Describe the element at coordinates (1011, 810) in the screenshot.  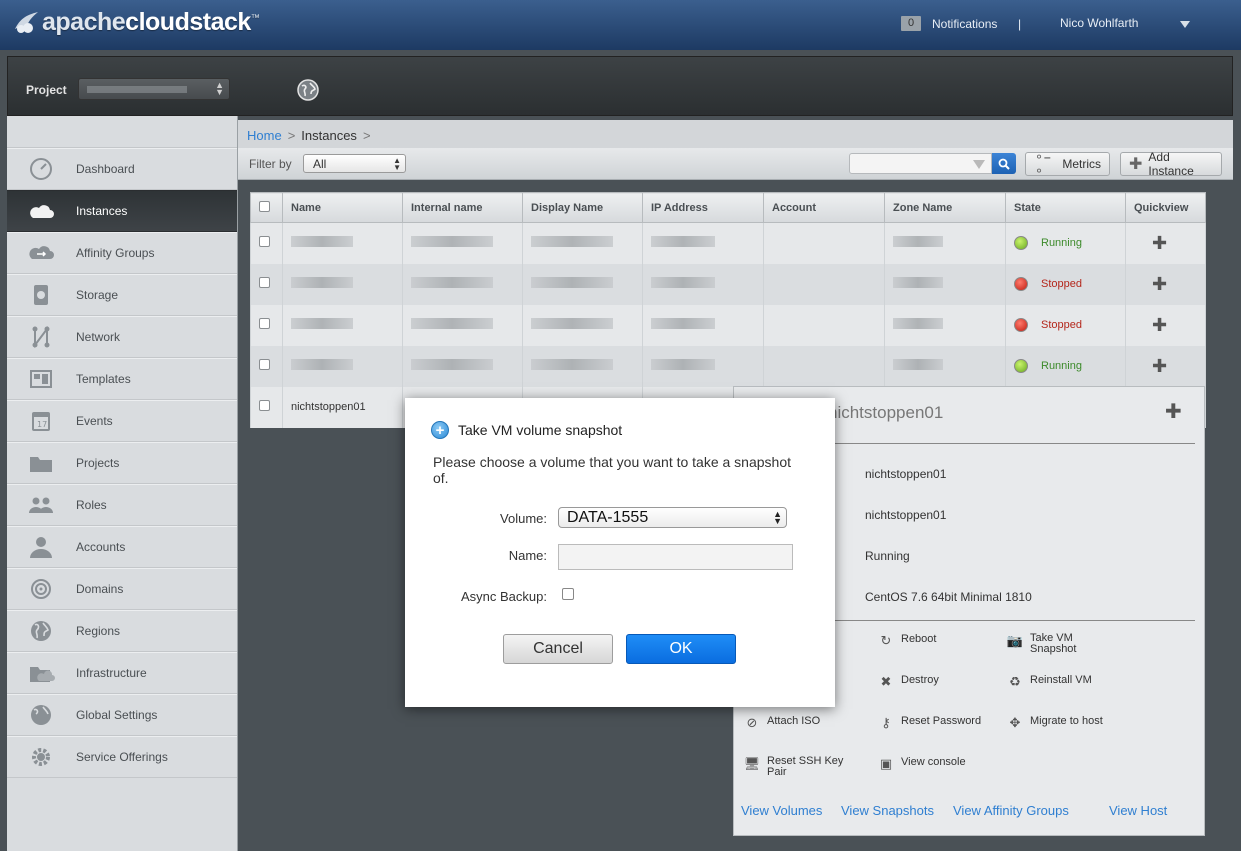
I see `view-affinity-groups-link: View Affinity Groups` at that location.